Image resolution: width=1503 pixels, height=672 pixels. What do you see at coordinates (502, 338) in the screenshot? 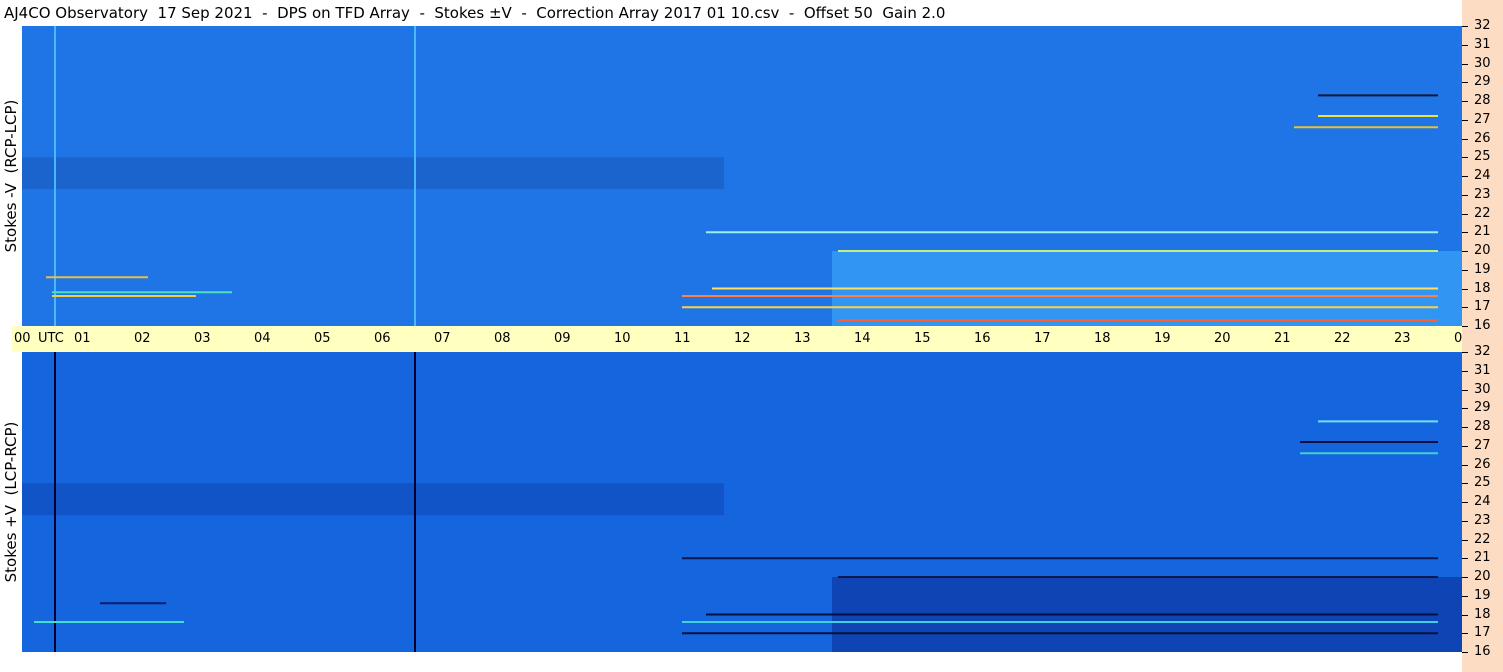
I see `time-tick-label: 08` at bounding box center [502, 338].